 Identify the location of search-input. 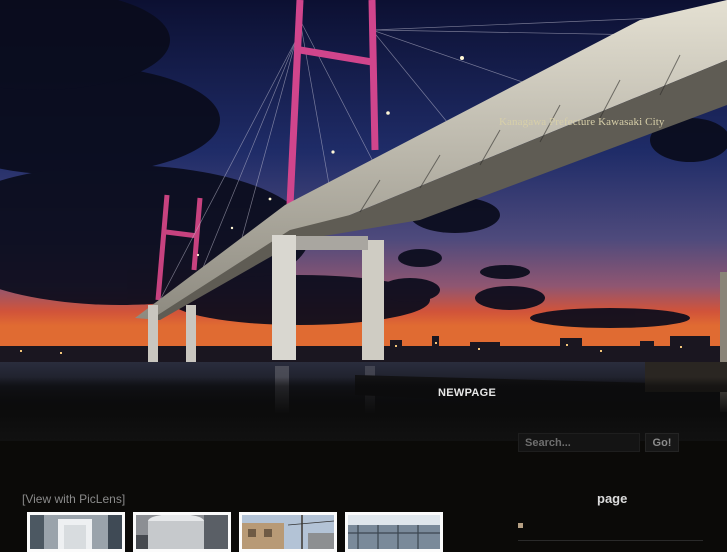
(579, 442).